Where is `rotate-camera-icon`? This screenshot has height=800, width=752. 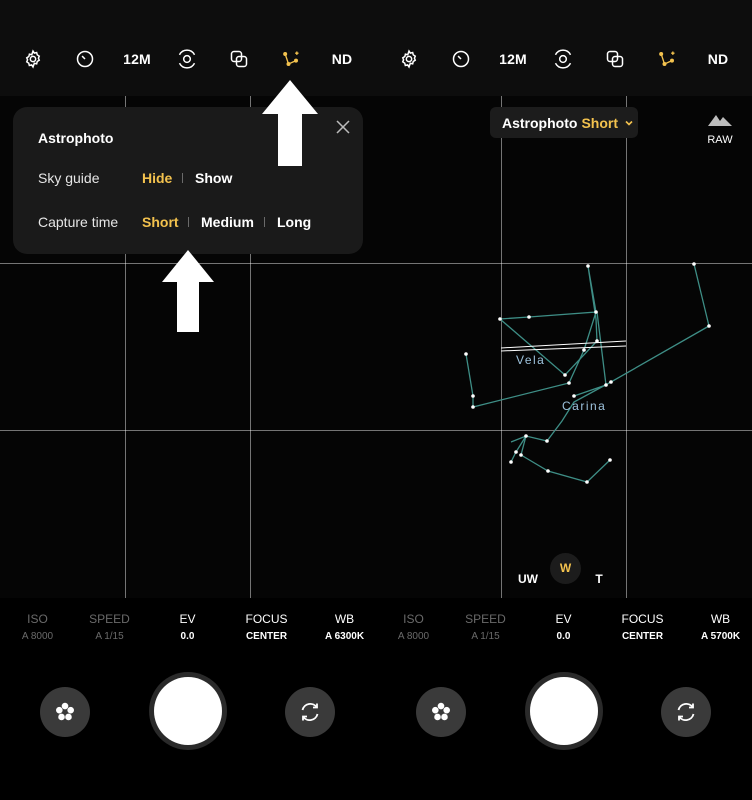 rotate-camera-icon is located at coordinates (310, 712).